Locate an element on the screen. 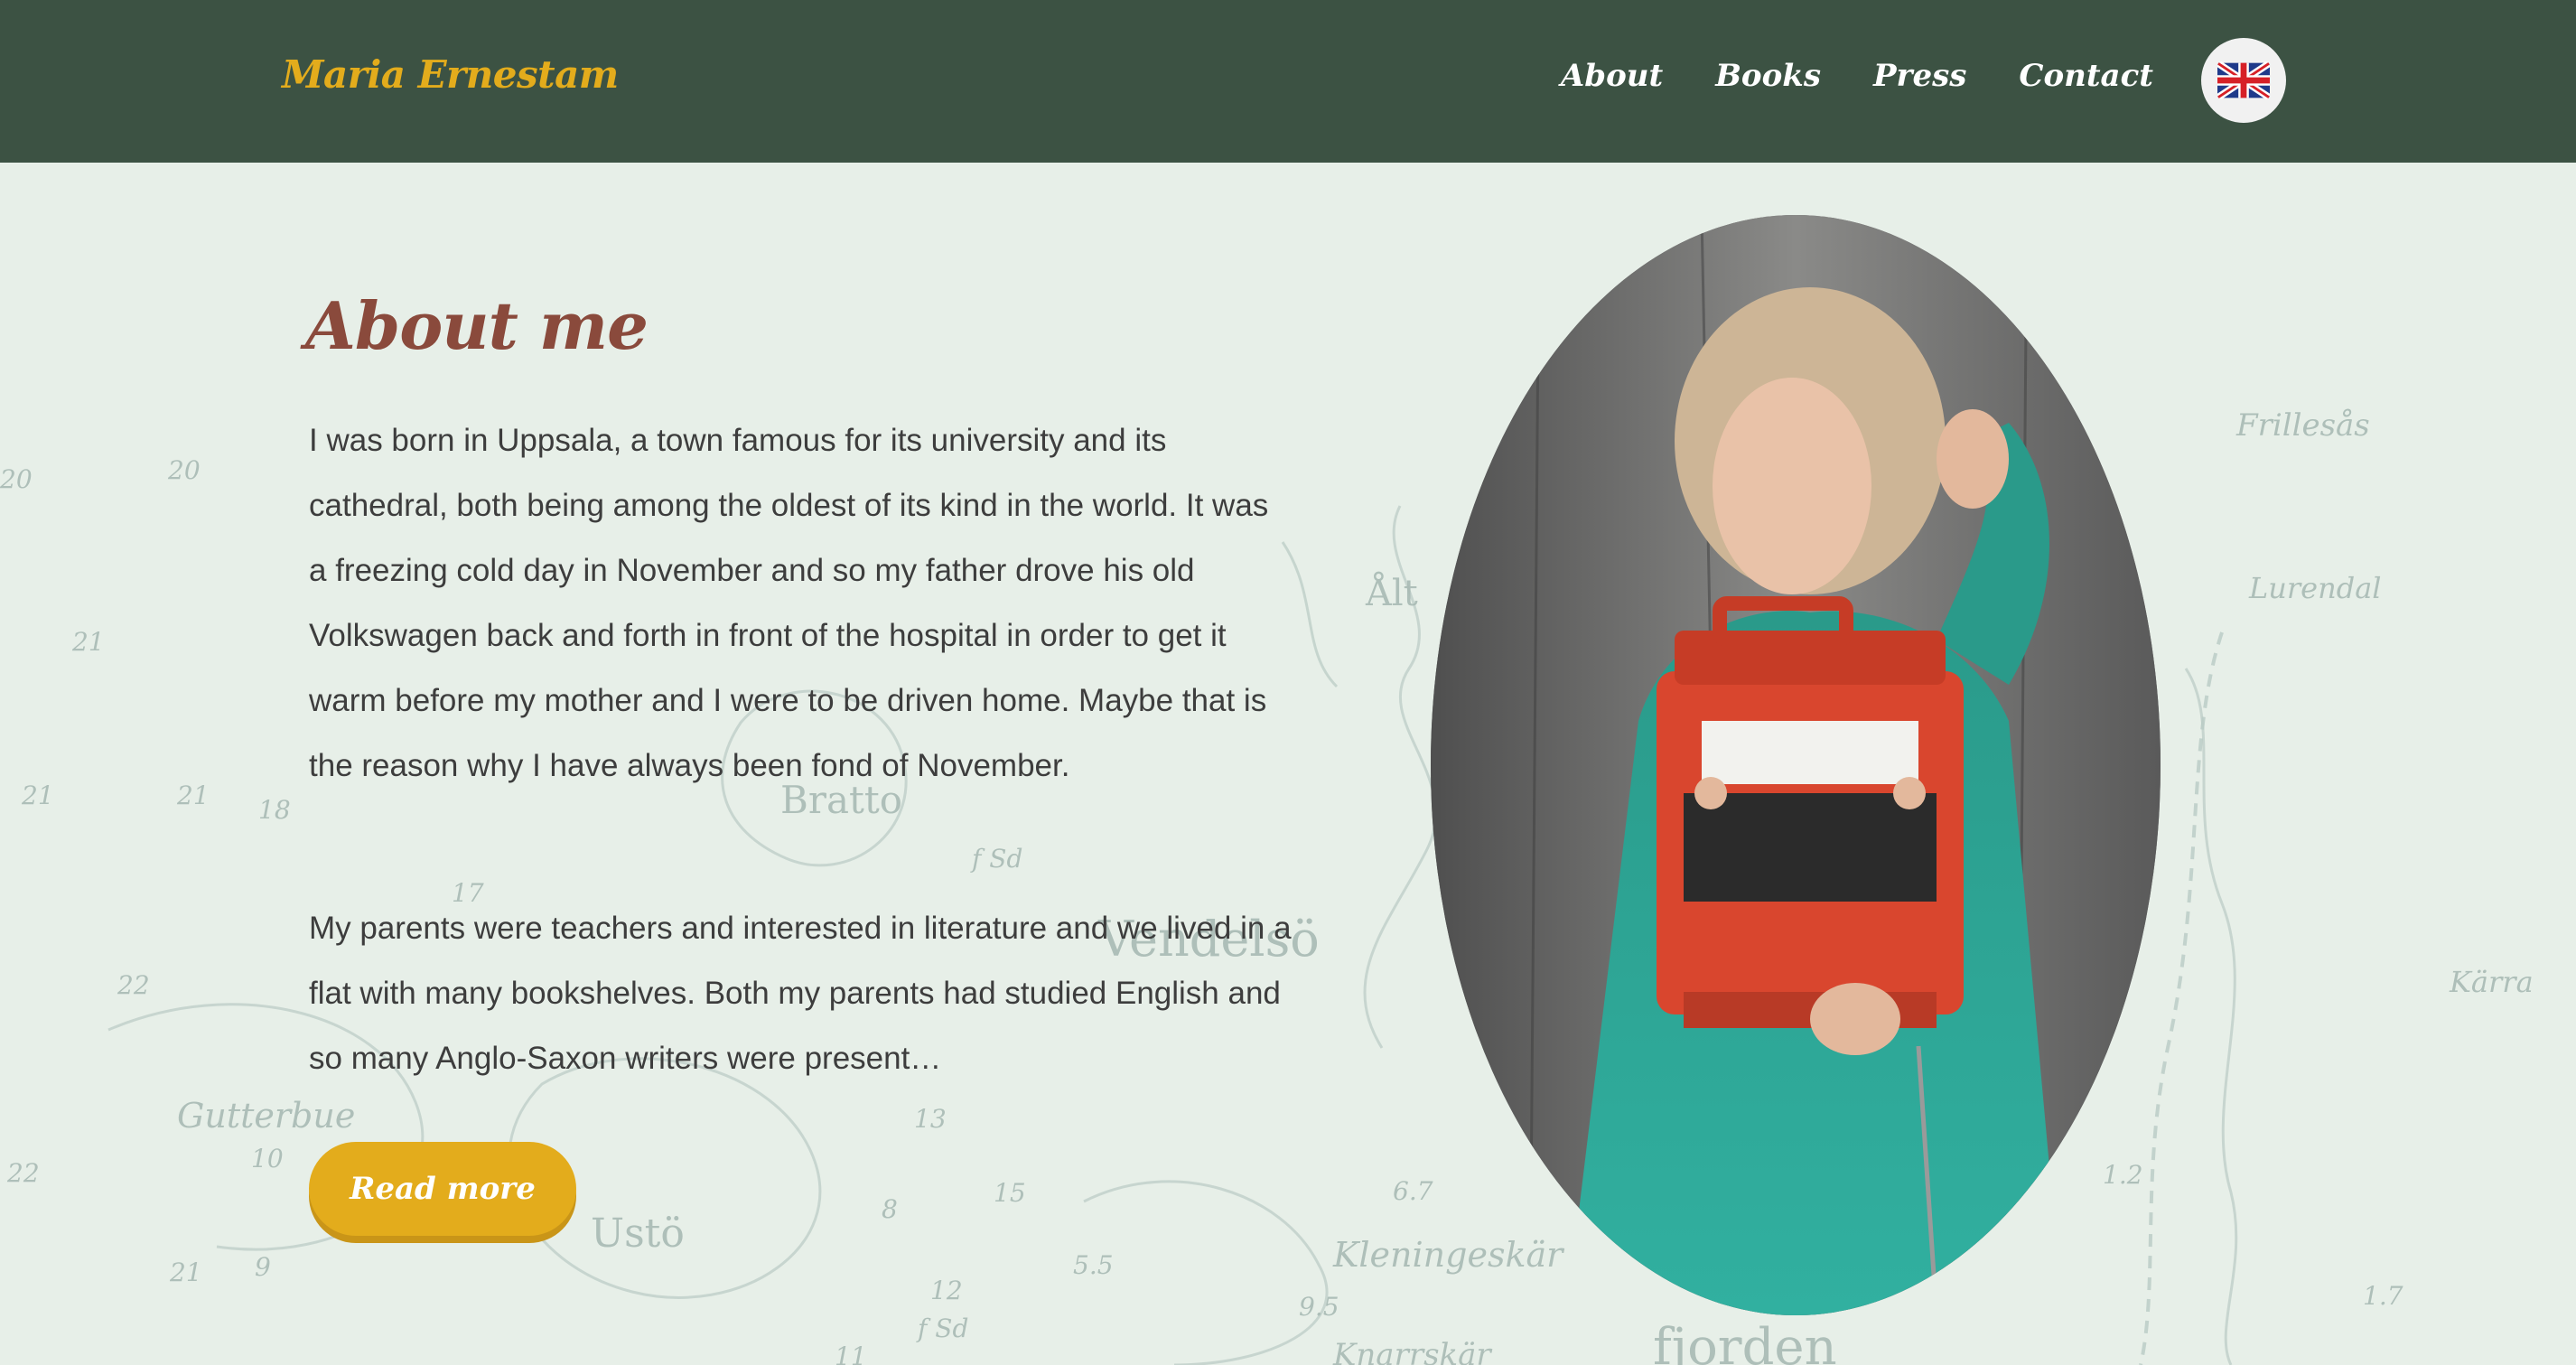 The height and width of the screenshot is (1365, 2576). site-logo: Maria Ernestam is located at coordinates (450, 74).